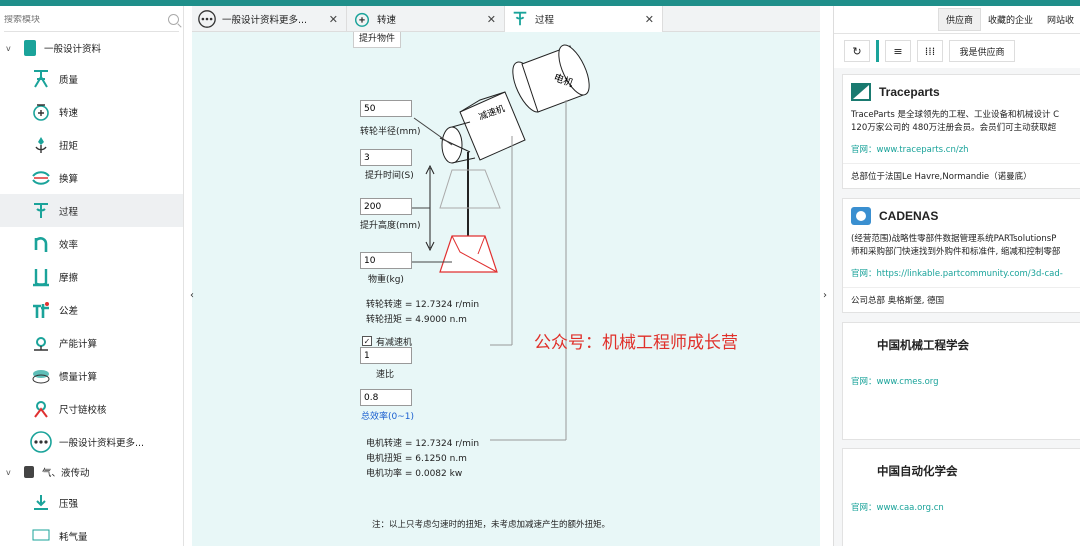 This screenshot has height=546, width=1080. Describe the element at coordinates (69, 504) in the screenshot. I see `sidebar-item-label: 压强` at that location.